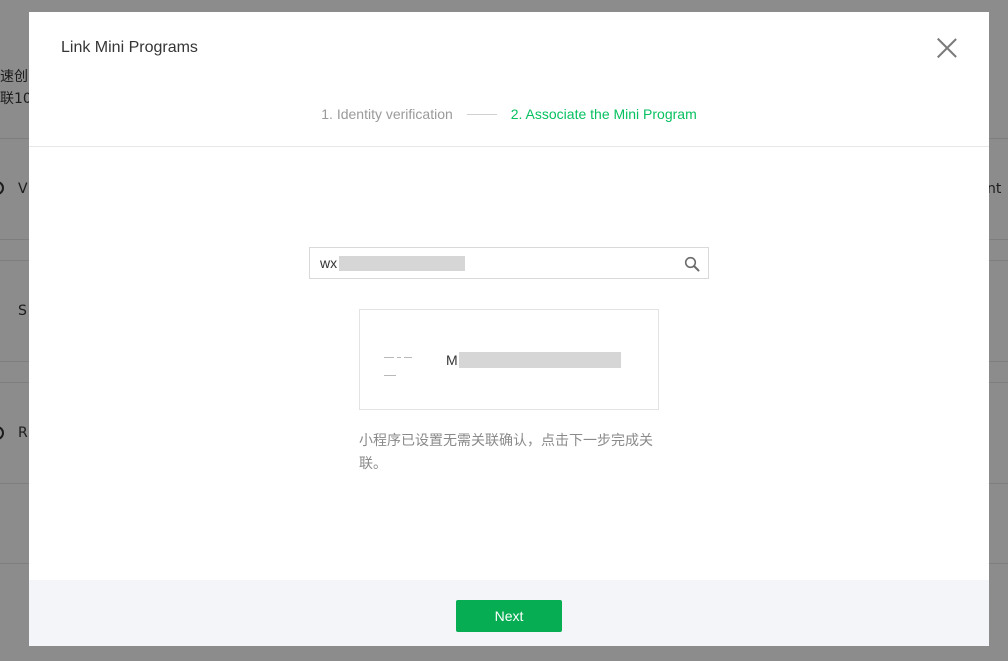  I want to click on mini-program-result-card: M, so click(509, 359).